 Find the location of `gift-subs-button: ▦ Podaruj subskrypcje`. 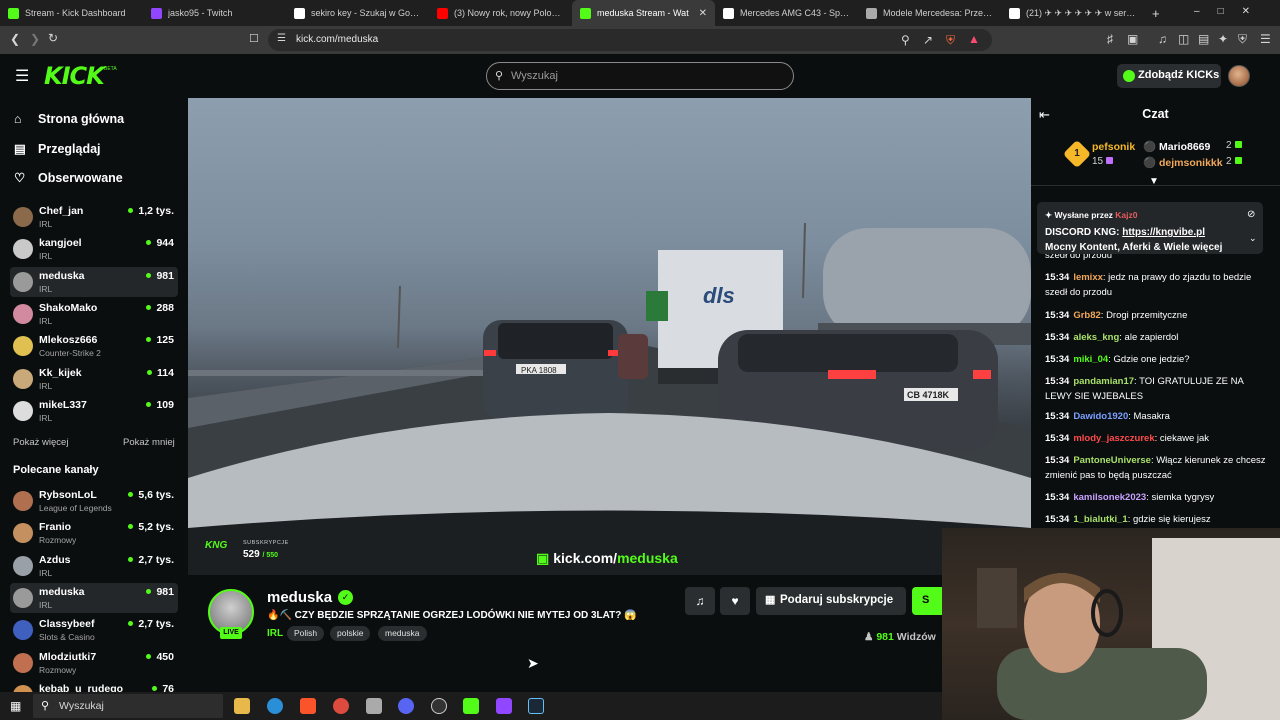

gift-subs-button: ▦ Podaruj subskrypcje is located at coordinates (831, 601).